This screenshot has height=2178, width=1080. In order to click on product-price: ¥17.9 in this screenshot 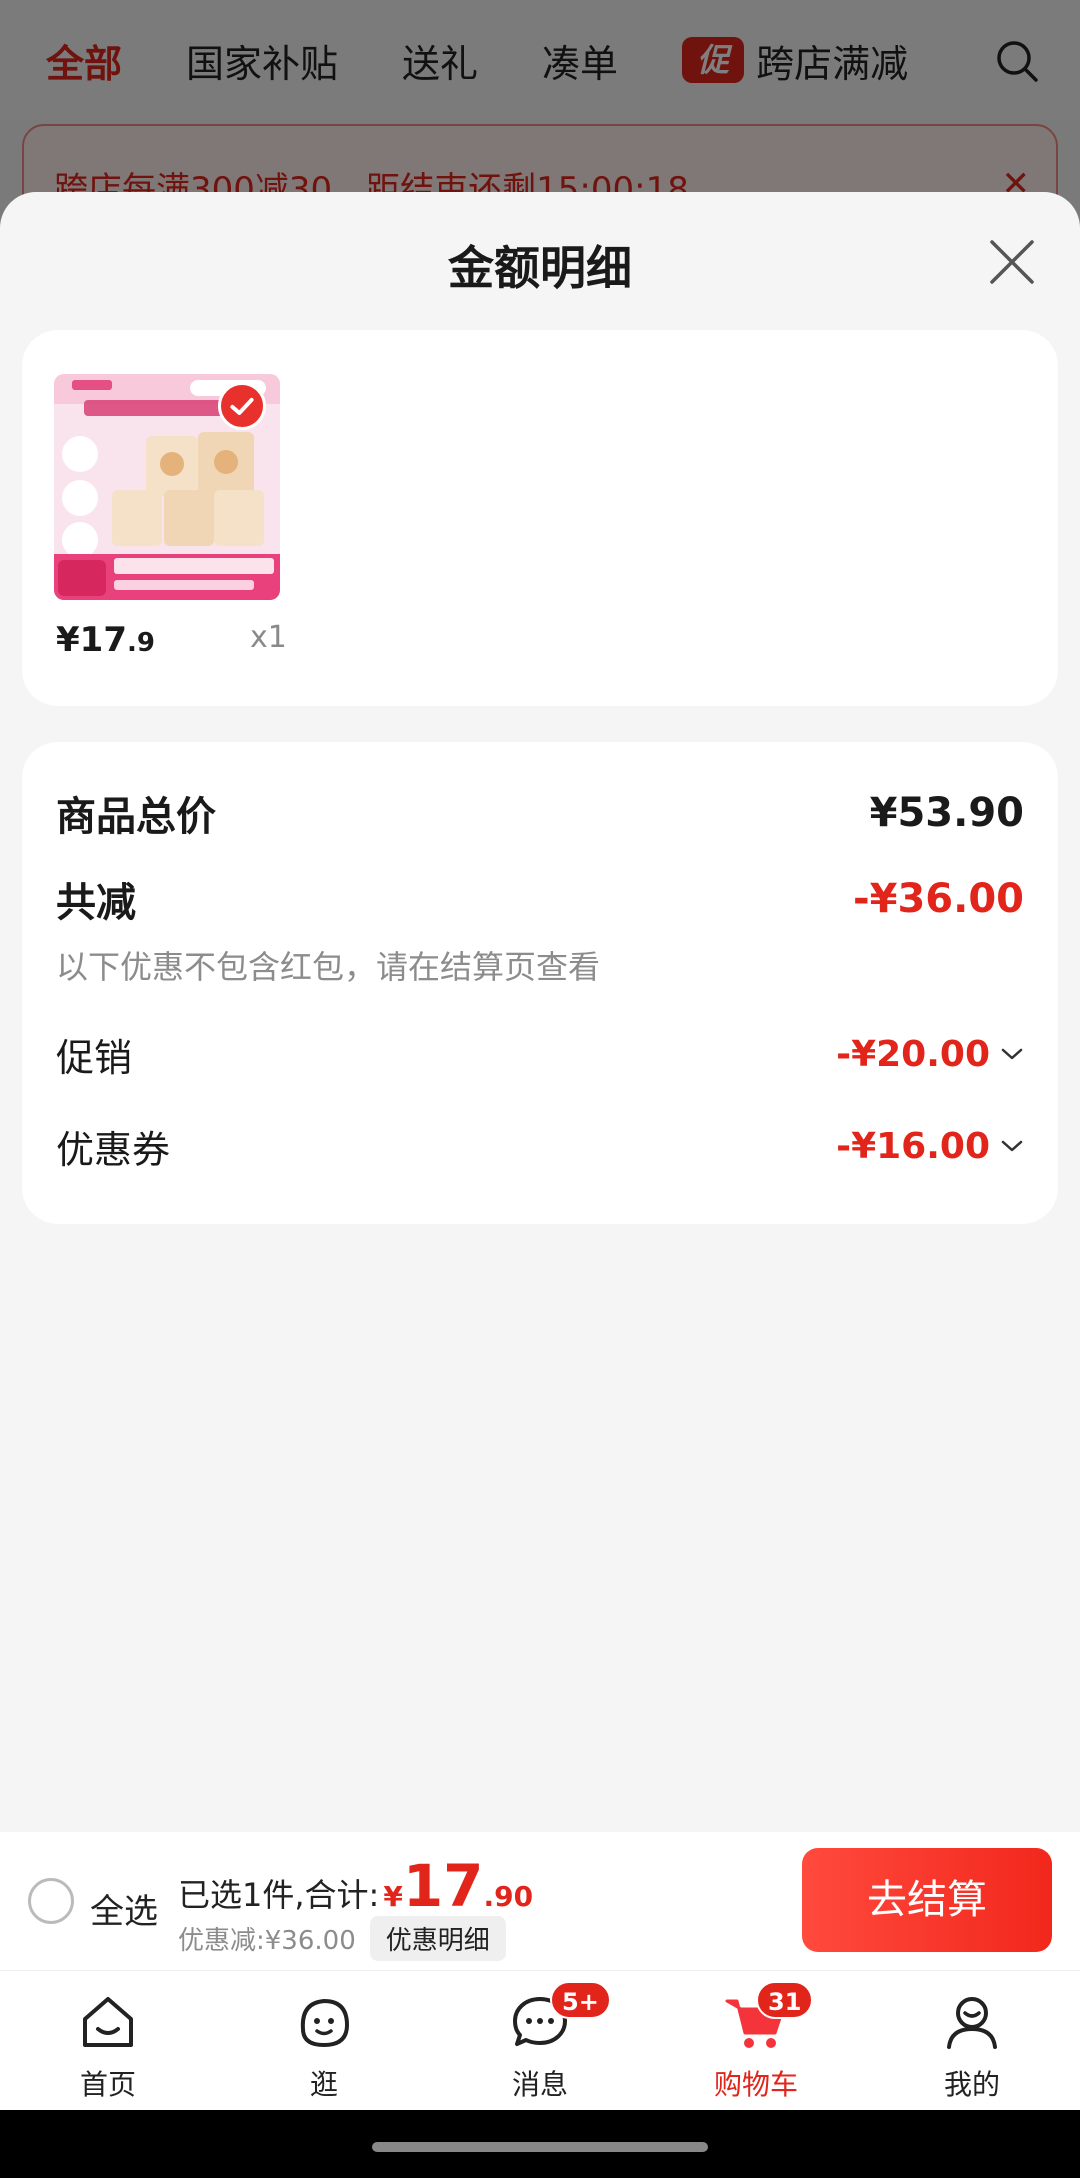, I will do `click(105, 640)`.